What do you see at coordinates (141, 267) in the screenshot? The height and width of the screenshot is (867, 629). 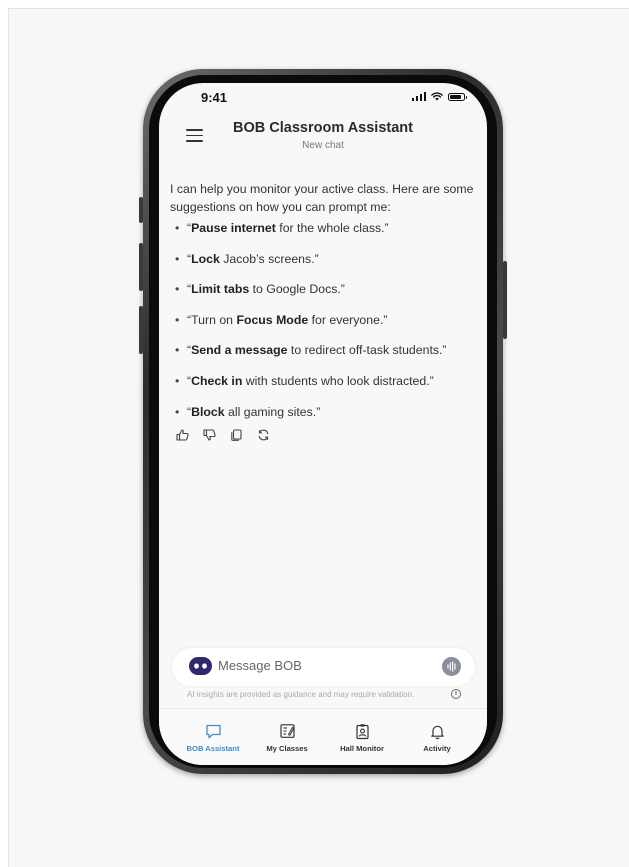 I see `volume-up-button` at bounding box center [141, 267].